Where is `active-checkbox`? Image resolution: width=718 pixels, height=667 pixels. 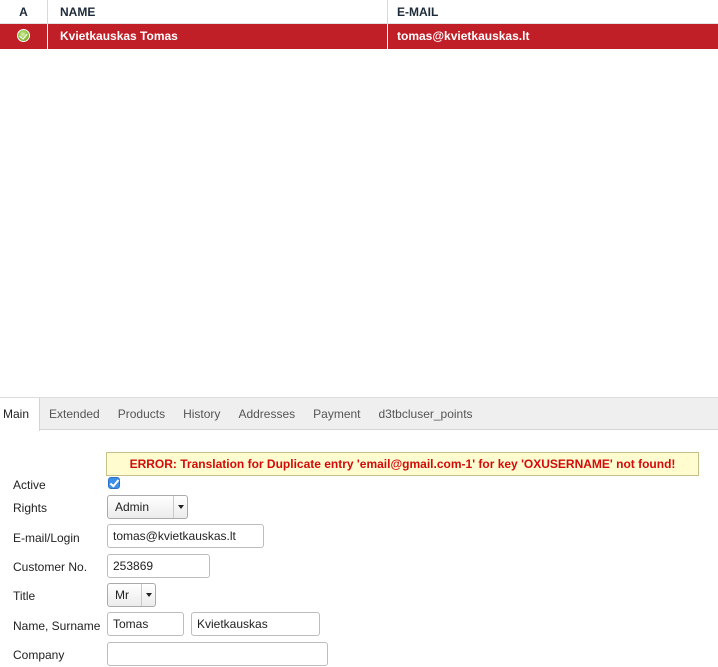
active-checkbox is located at coordinates (114, 483).